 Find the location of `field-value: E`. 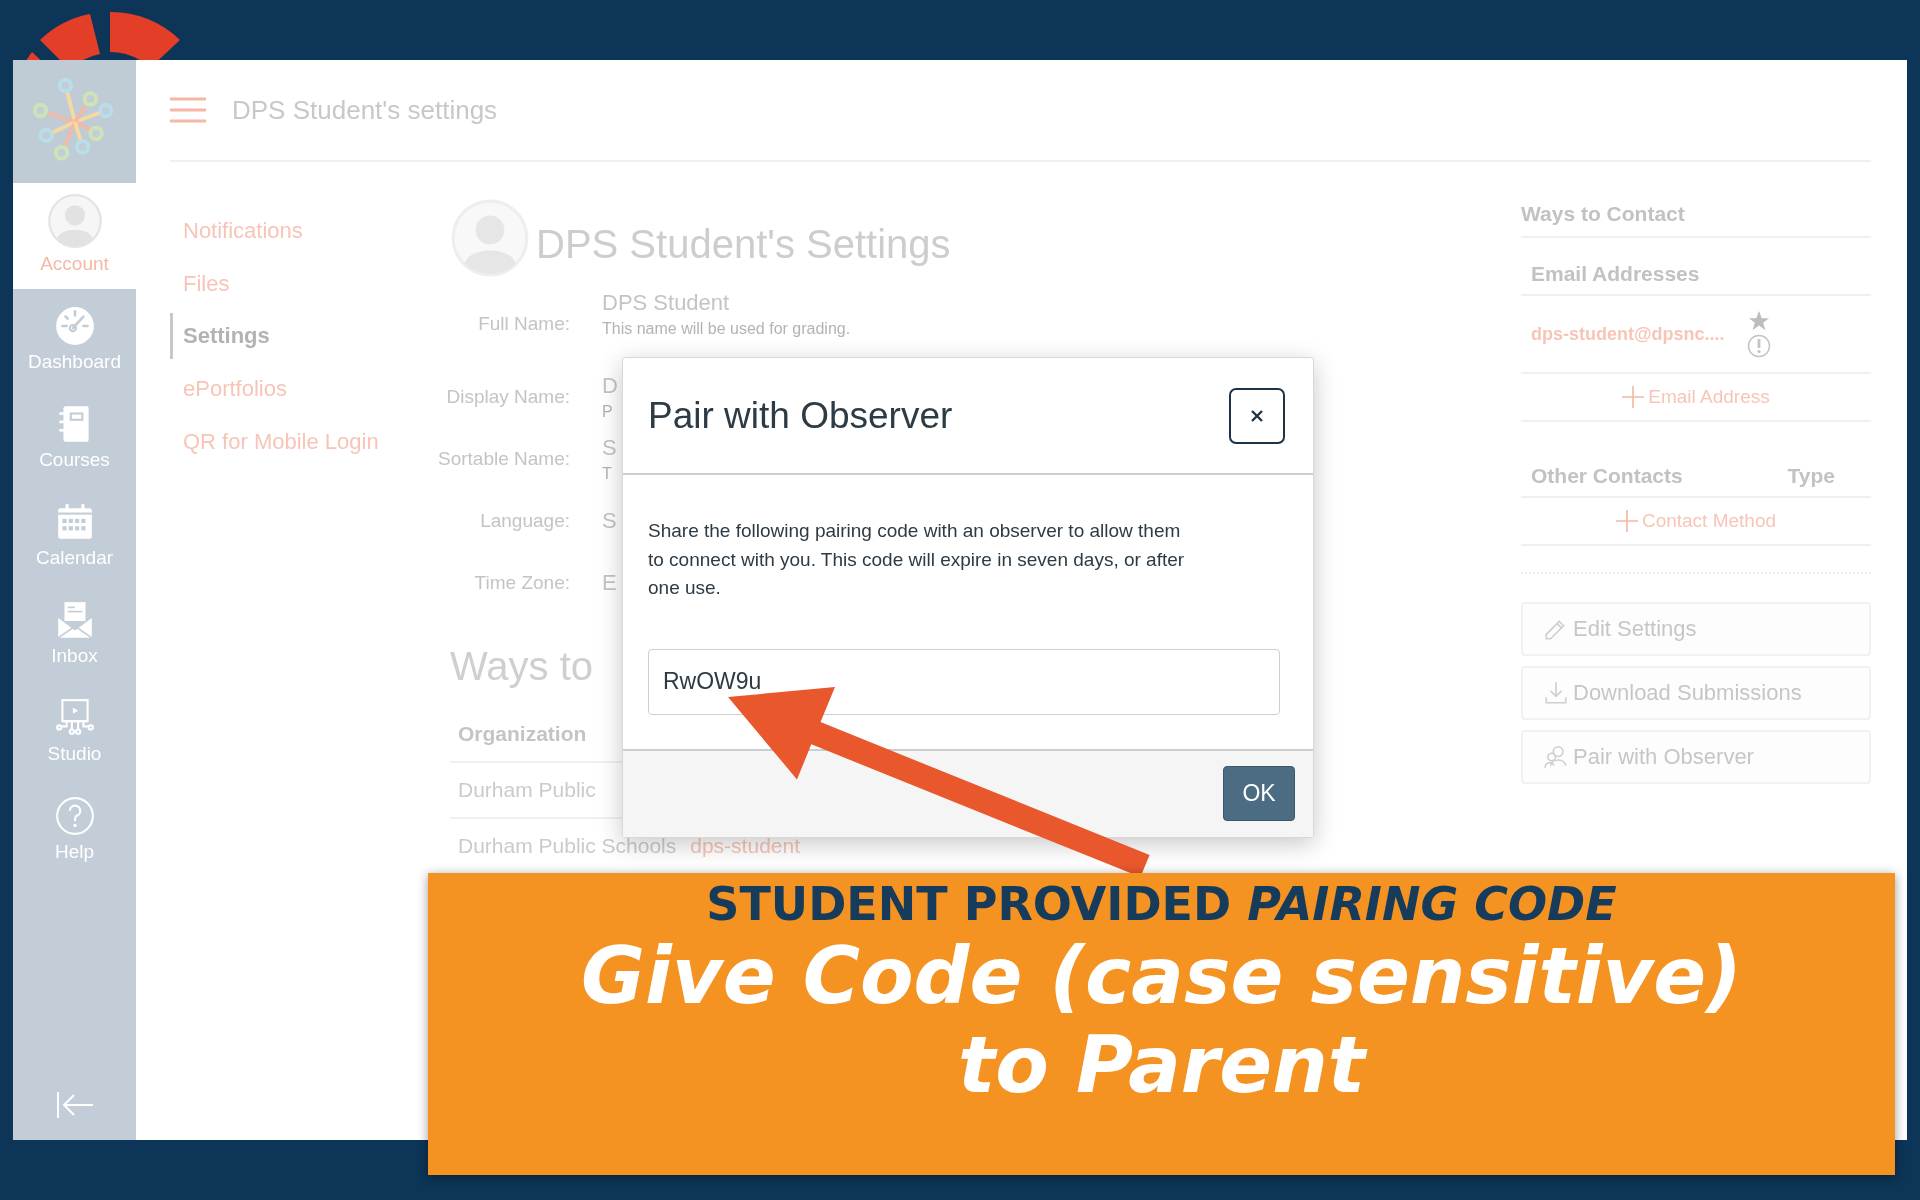

field-value: E is located at coordinates (609, 583).